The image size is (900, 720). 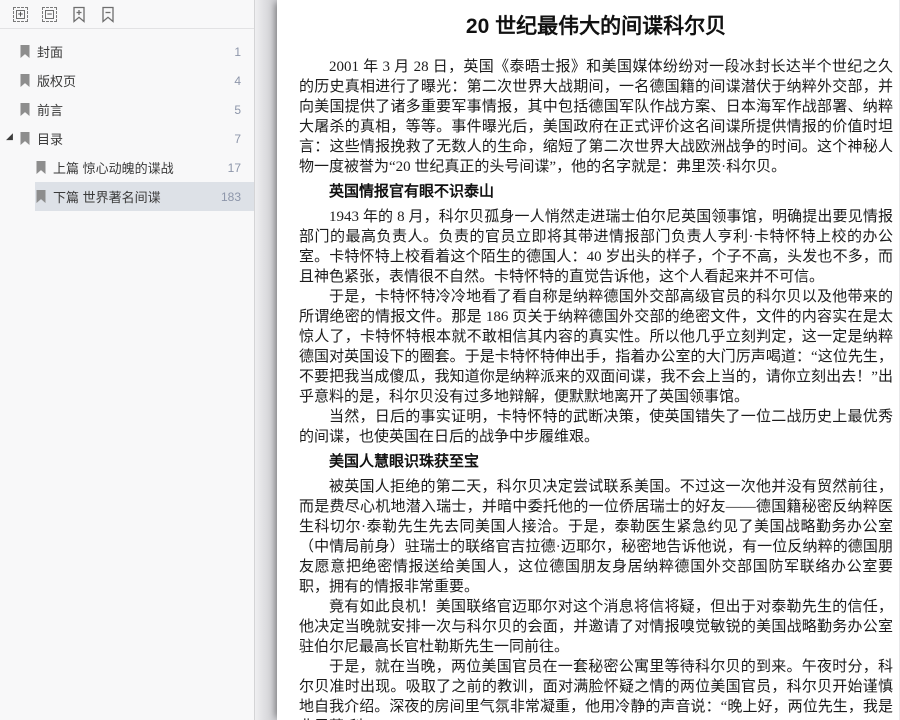 What do you see at coordinates (9, 137) in the screenshot?
I see `expanded-twisty-icon: ◢` at bounding box center [9, 137].